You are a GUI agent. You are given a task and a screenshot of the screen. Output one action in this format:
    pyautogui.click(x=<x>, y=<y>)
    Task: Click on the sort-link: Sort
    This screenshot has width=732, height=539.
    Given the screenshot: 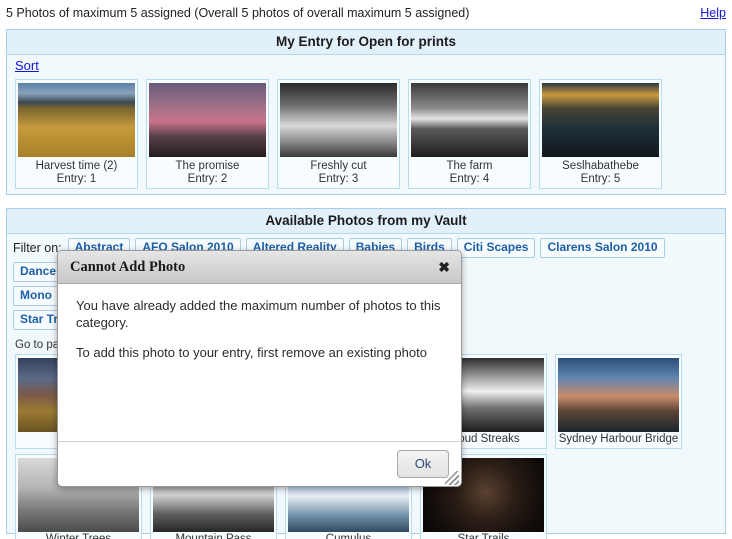 What is the action you would take?
    pyautogui.click(x=27, y=65)
    